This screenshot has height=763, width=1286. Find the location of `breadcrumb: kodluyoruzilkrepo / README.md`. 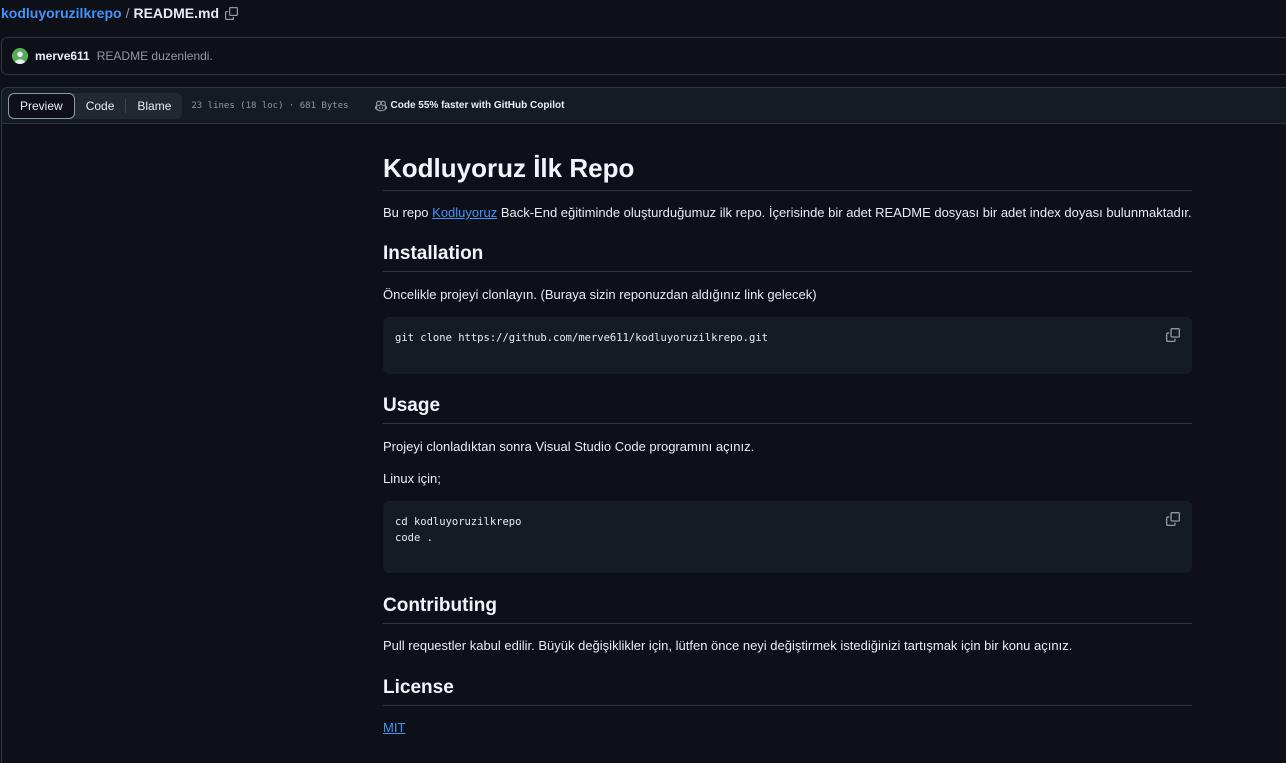

breadcrumb: kodluyoruzilkrepo / README.md is located at coordinates (120, 13).